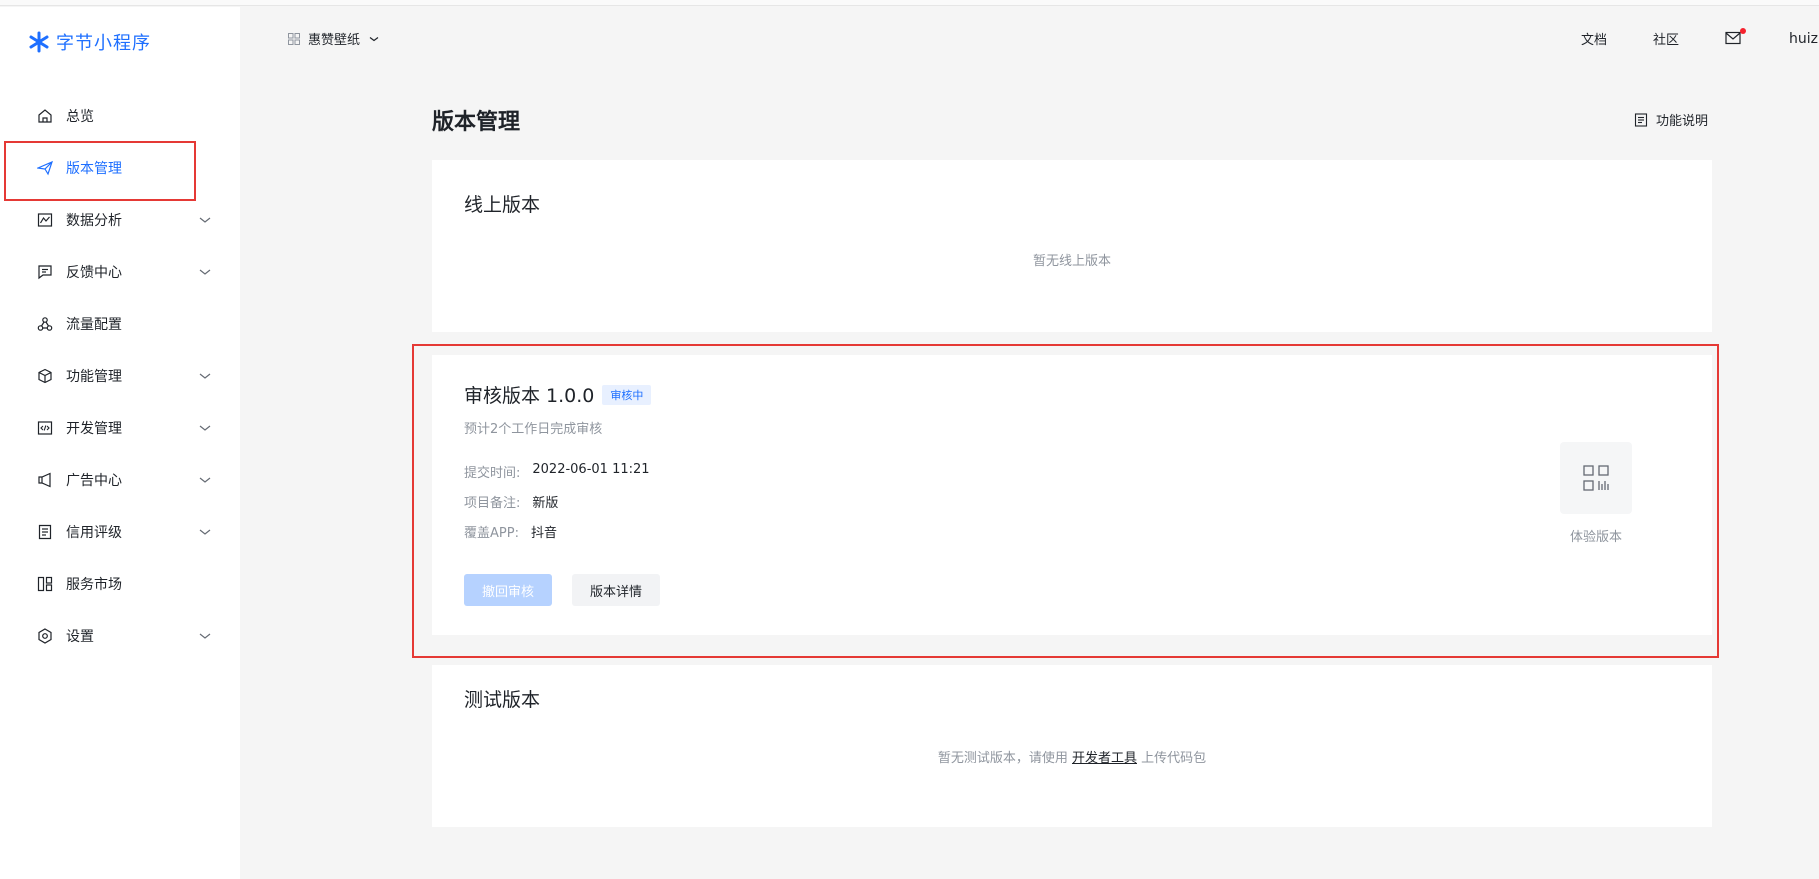 The image size is (1819, 879). What do you see at coordinates (502, 700) in the screenshot?
I see `test-version-title: 测试版本` at bounding box center [502, 700].